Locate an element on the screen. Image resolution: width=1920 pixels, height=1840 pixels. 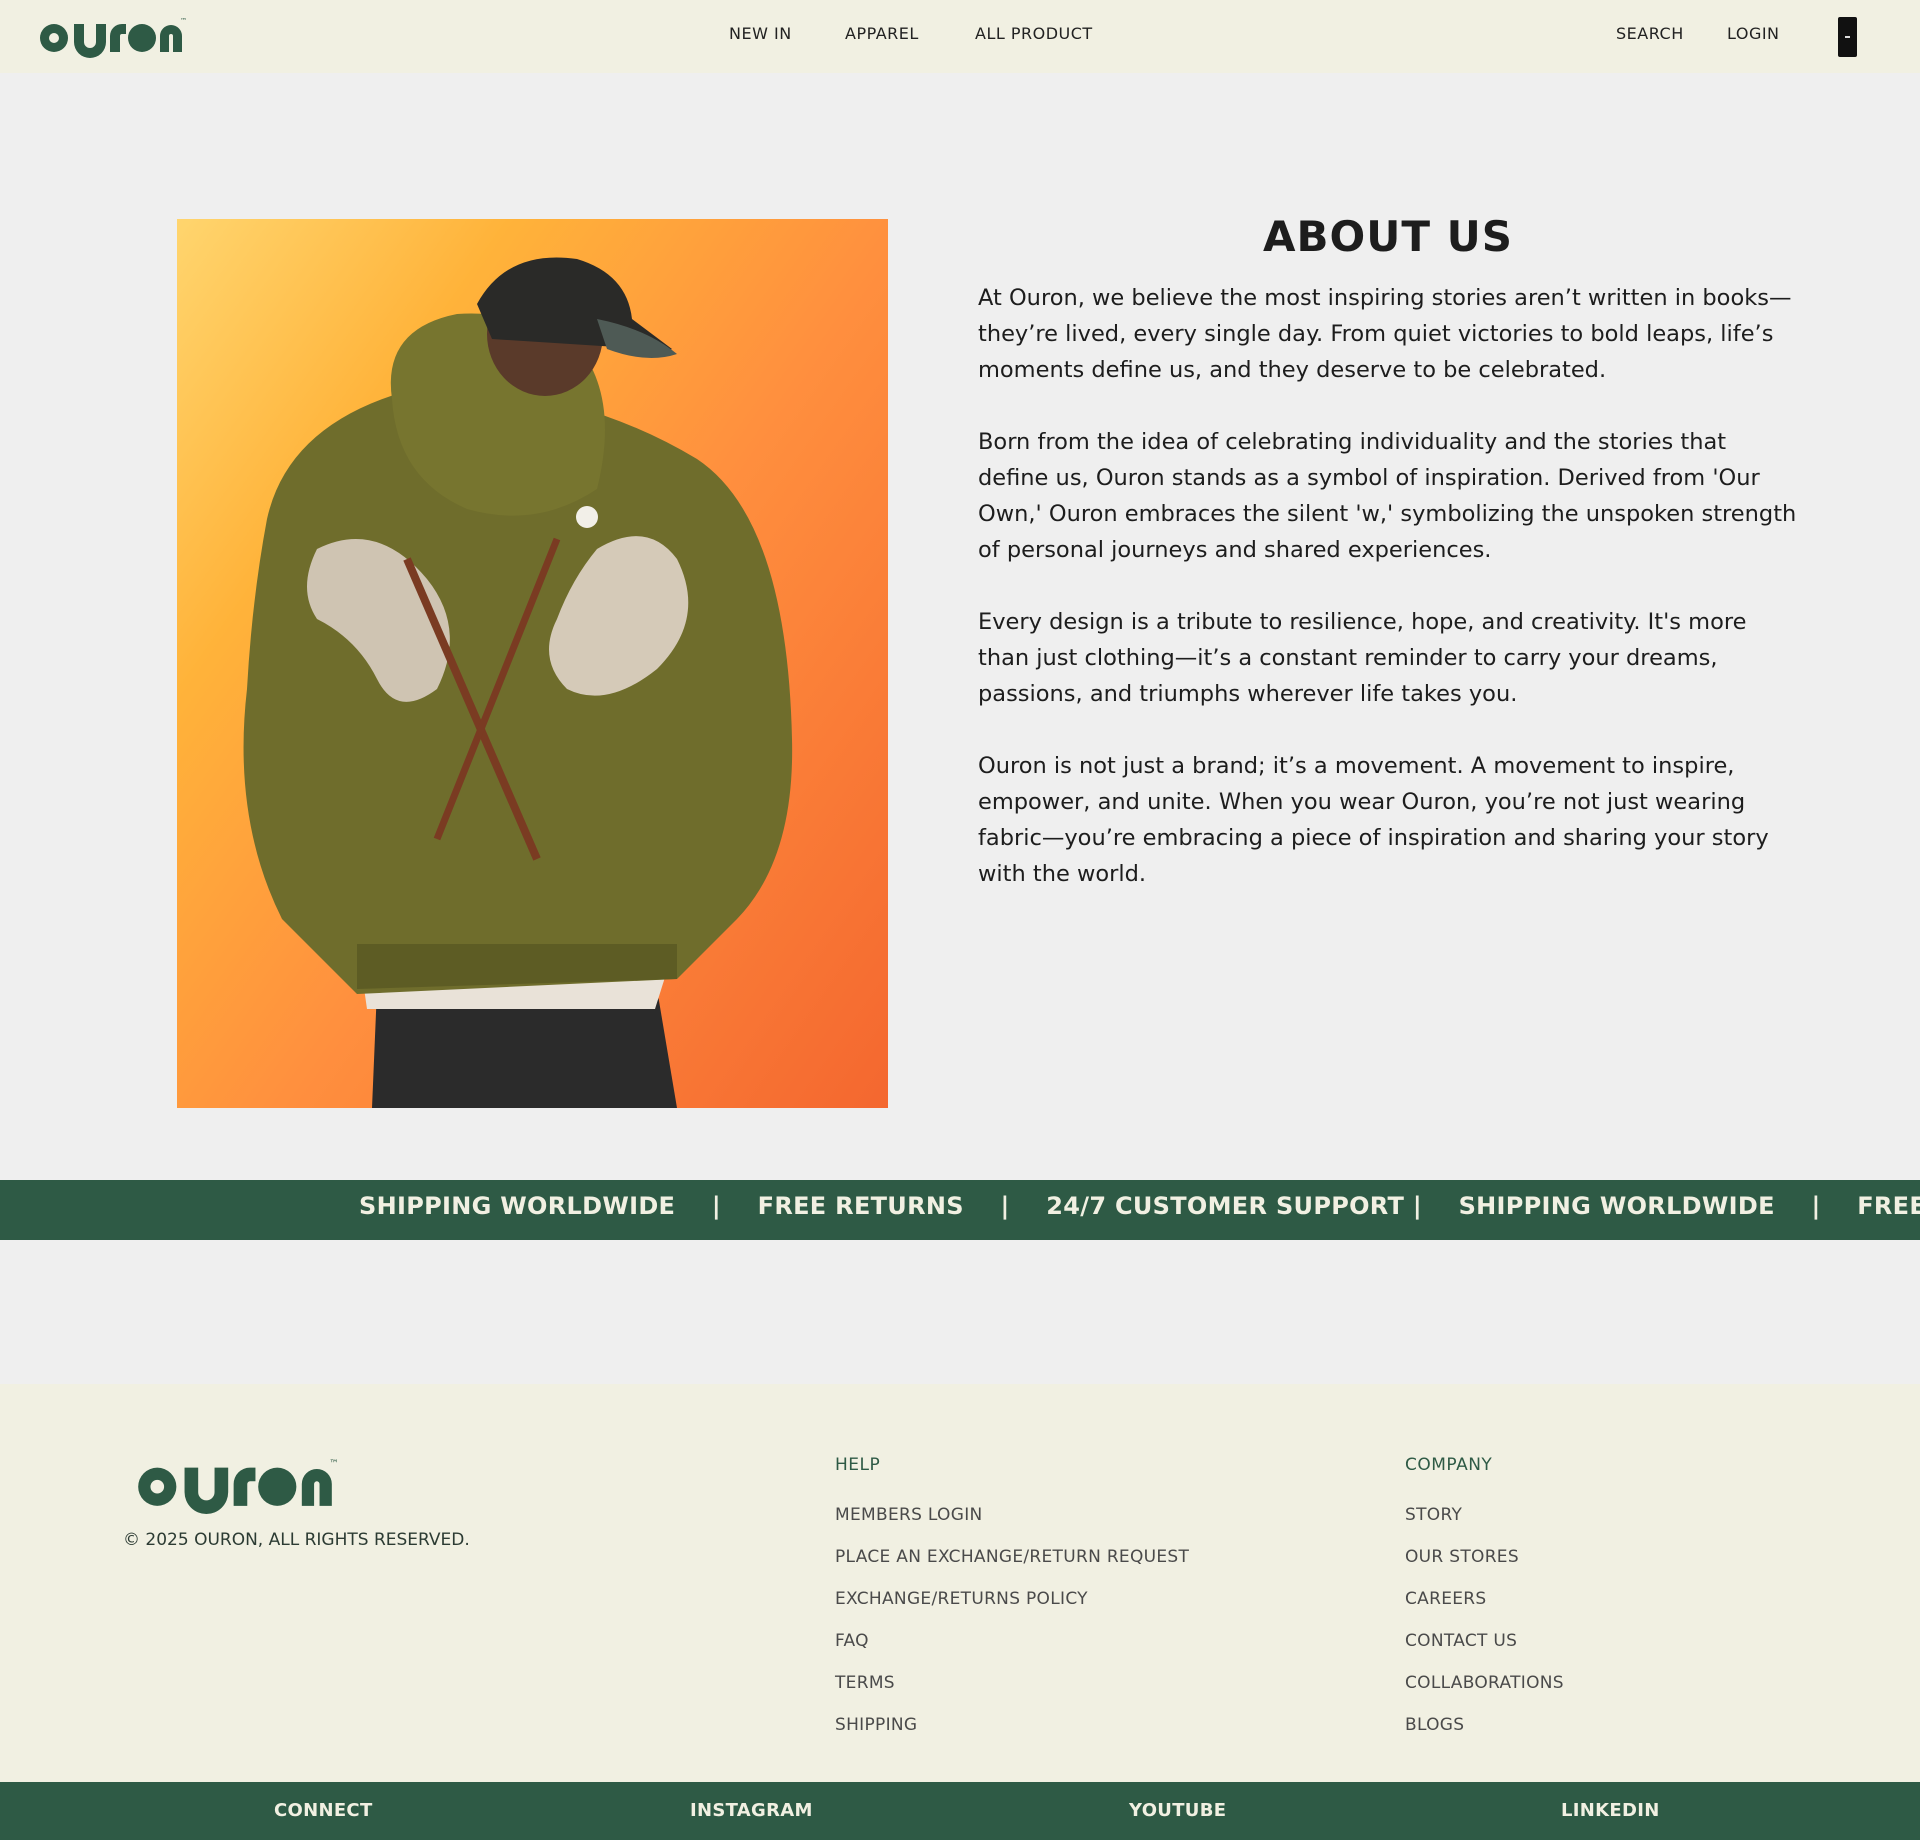
nav-new-in: NEW IN is located at coordinates (760, 33).